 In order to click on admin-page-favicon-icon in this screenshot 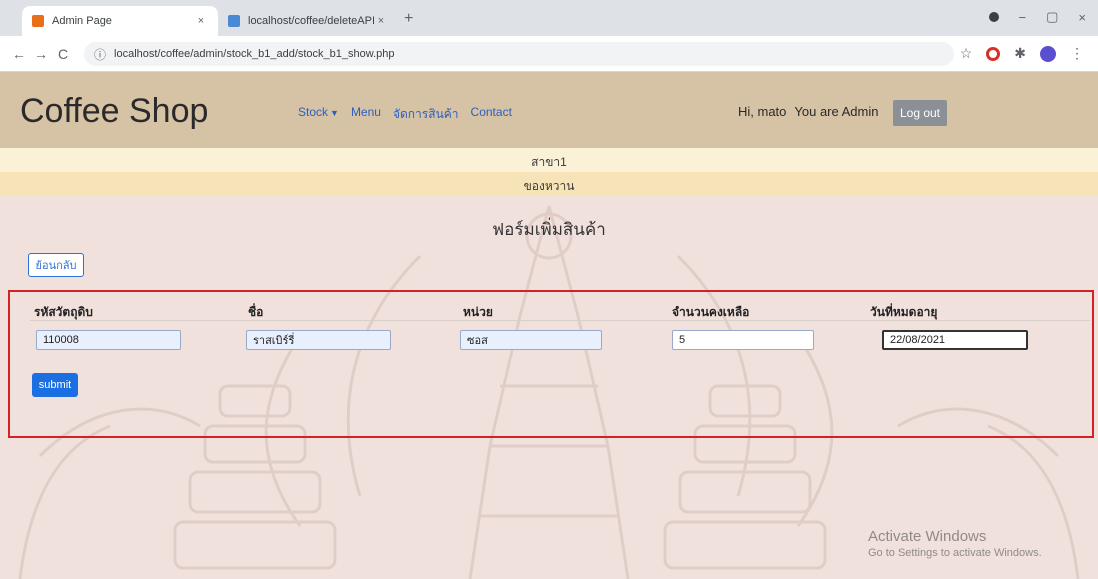, I will do `click(38, 21)`.